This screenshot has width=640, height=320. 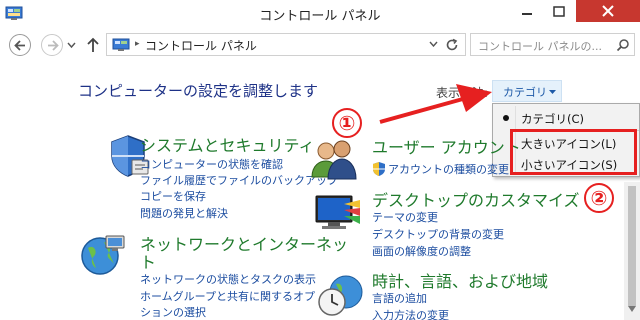 I want to click on annotation-step-2: ②, so click(x=599, y=198).